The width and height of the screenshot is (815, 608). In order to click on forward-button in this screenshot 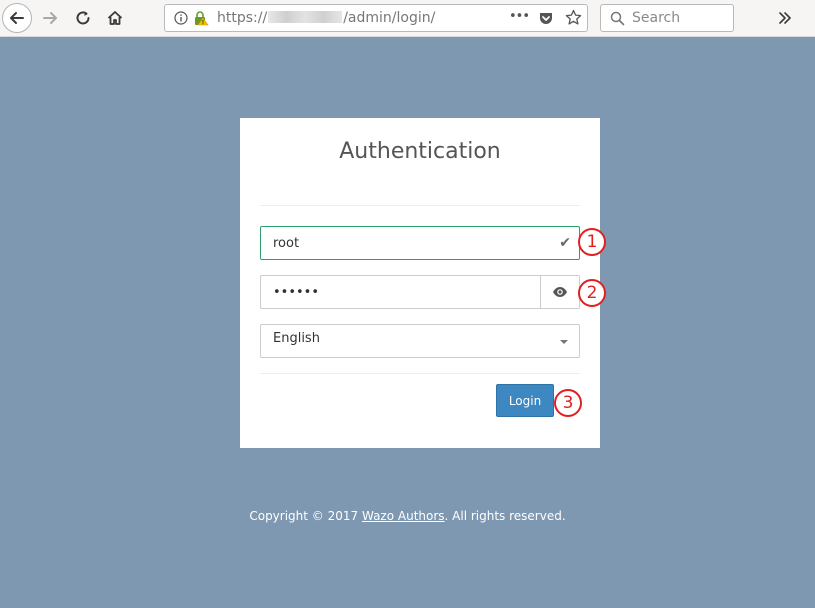, I will do `click(50, 18)`.